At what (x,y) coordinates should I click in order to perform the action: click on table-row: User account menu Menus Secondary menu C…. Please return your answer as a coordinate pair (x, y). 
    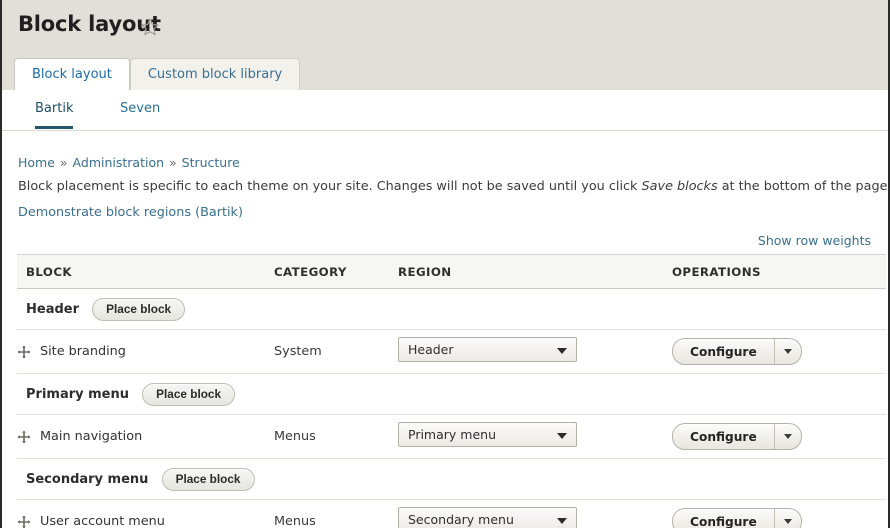
    Looking at the image, I should click on (451, 513).